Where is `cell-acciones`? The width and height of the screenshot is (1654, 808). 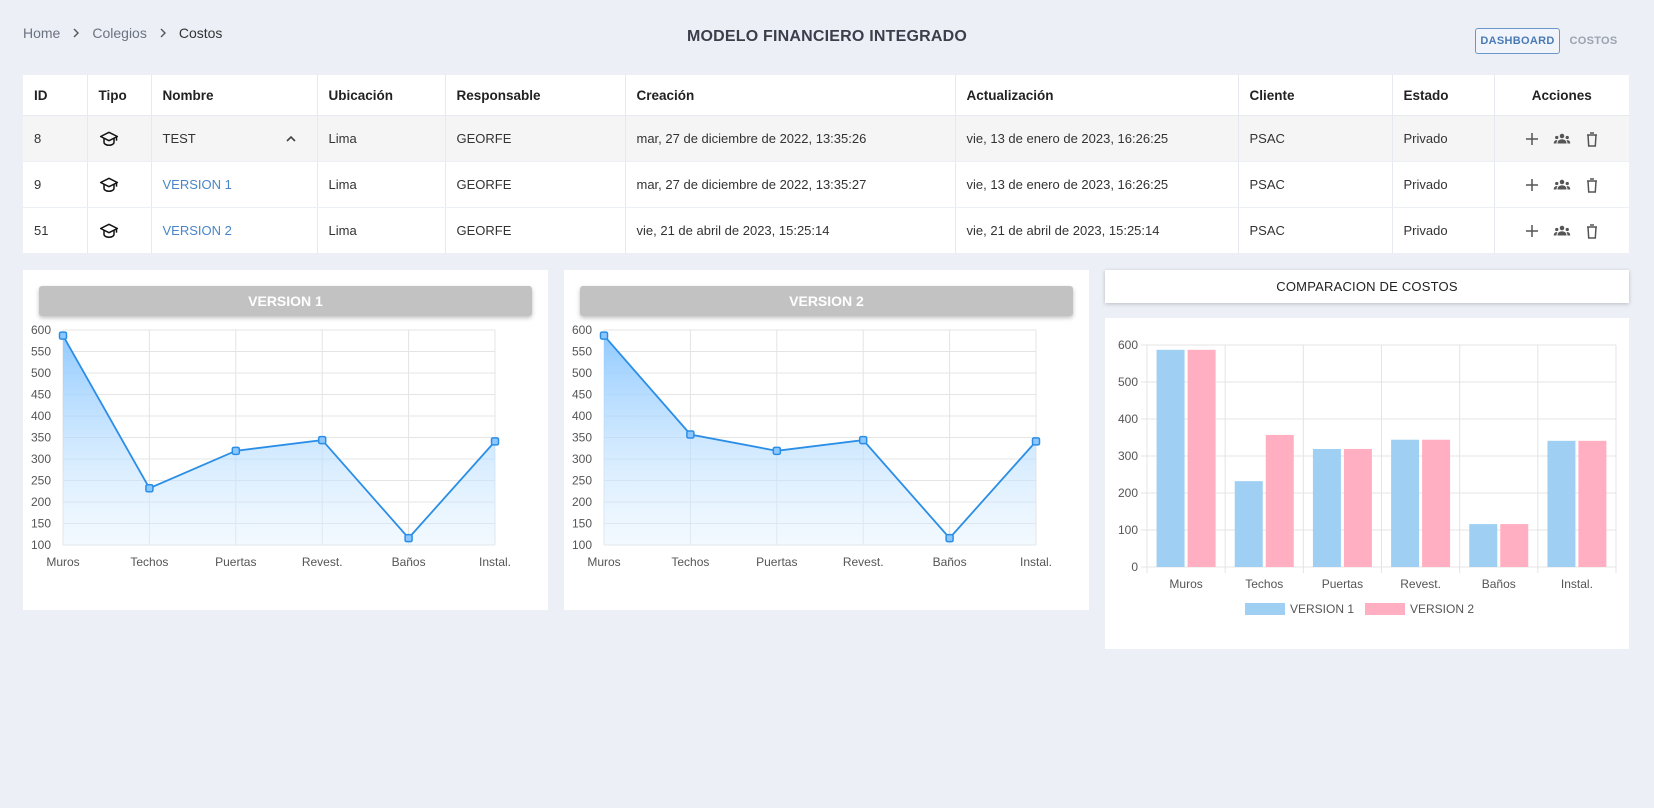 cell-acciones is located at coordinates (1561, 184).